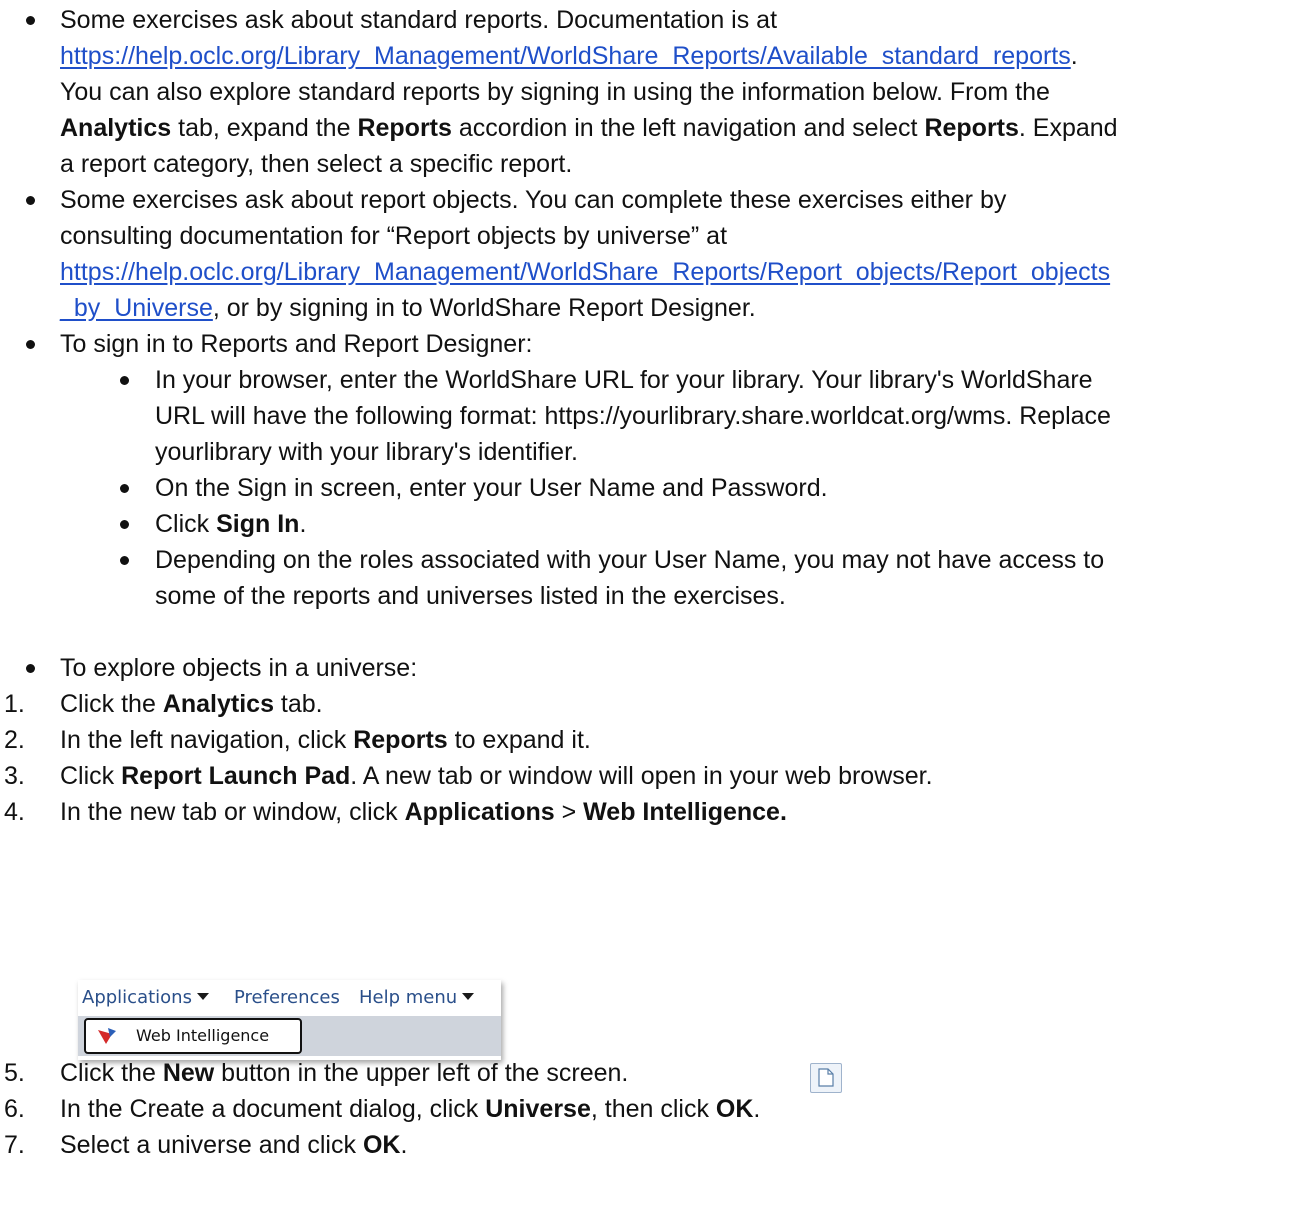 The height and width of the screenshot is (1207, 1314). Describe the element at coordinates (538, 1109) in the screenshot. I see `bold-term: Universe` at that location.